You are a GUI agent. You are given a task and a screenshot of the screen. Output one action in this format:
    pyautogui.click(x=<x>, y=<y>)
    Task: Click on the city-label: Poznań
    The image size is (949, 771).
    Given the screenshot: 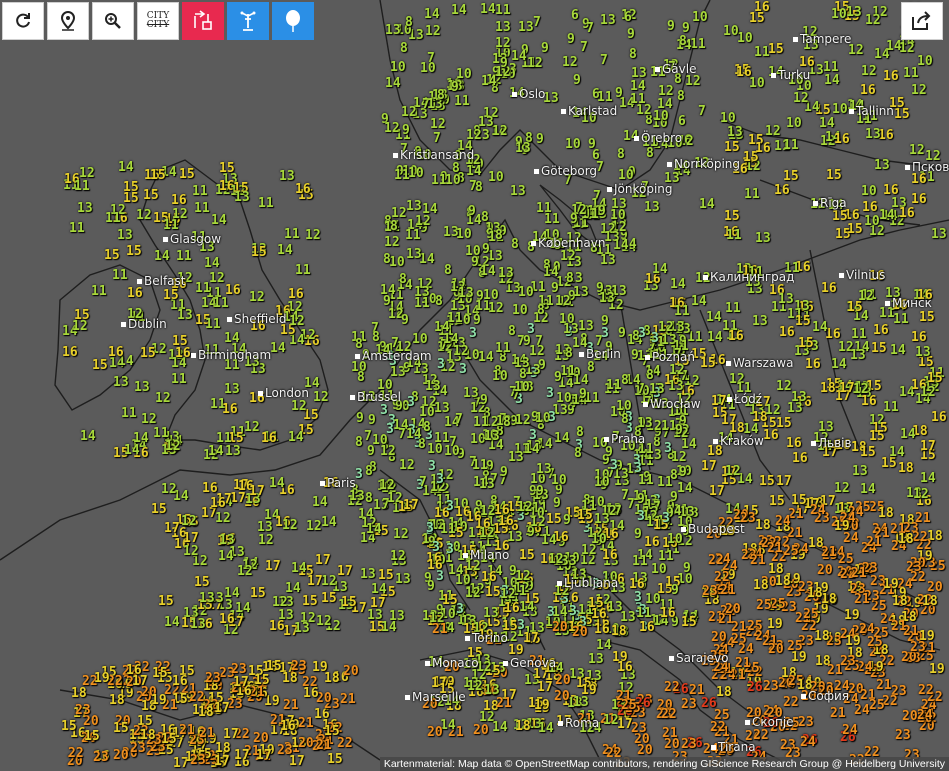 What is the action you would take?
    pyautogui.click(x=674, y=357)
    